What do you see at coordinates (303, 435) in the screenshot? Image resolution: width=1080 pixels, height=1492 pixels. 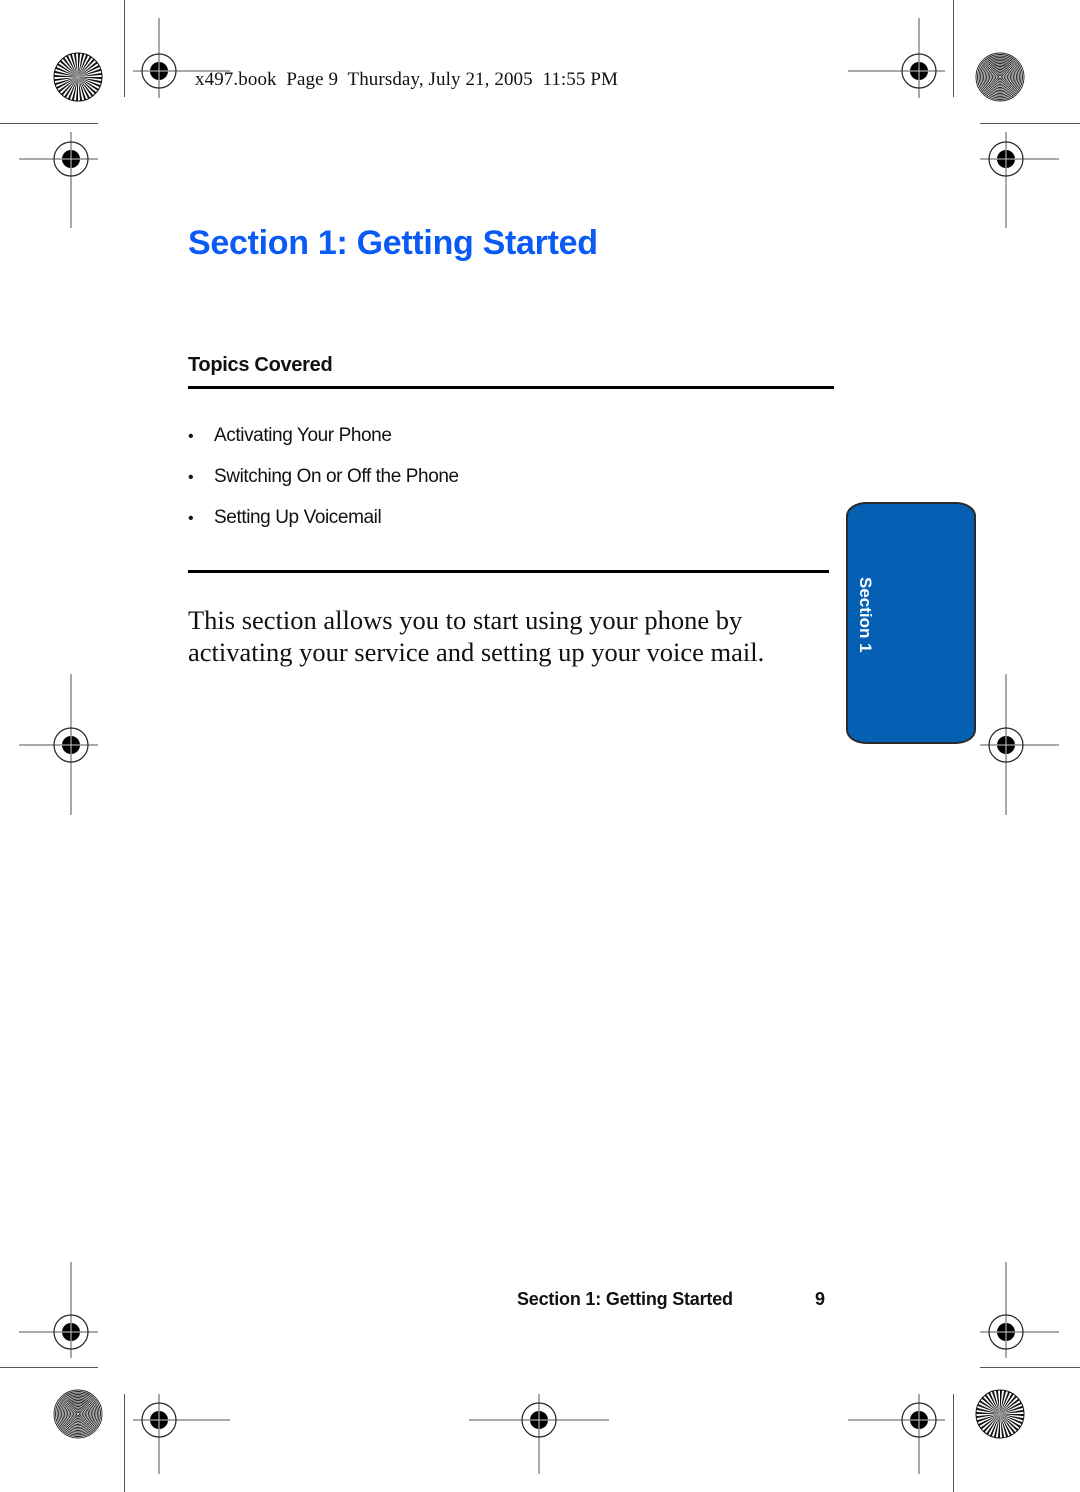 I see `topic-label: Activating Your Phone` at bounding box center [303, 435].